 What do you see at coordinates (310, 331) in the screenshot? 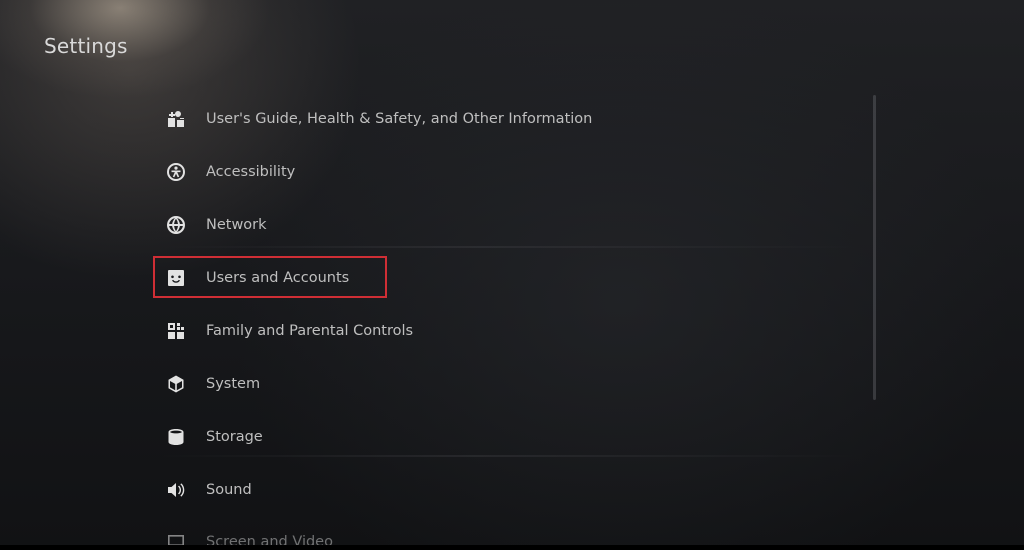
I see `menu-item-label: Family and Parental Controls` at bounding box center [310, 331].